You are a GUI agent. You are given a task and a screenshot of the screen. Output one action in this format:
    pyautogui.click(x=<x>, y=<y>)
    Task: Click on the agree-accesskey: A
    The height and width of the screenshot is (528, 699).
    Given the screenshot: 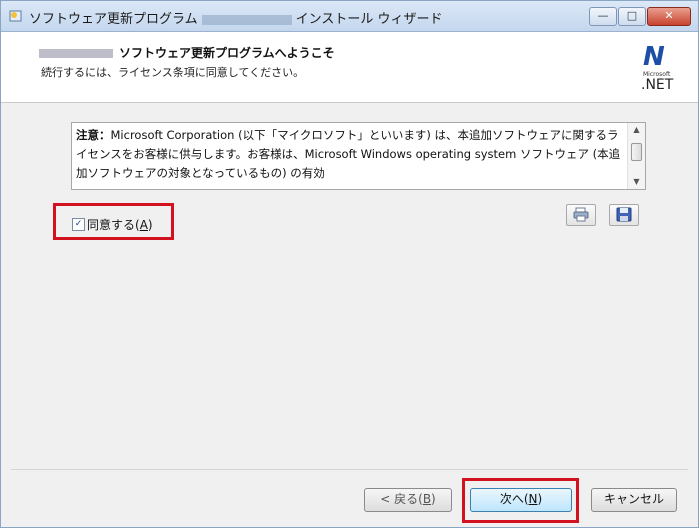 What is the action you would take?
    pyautogui.click(x=143, y=225)
    